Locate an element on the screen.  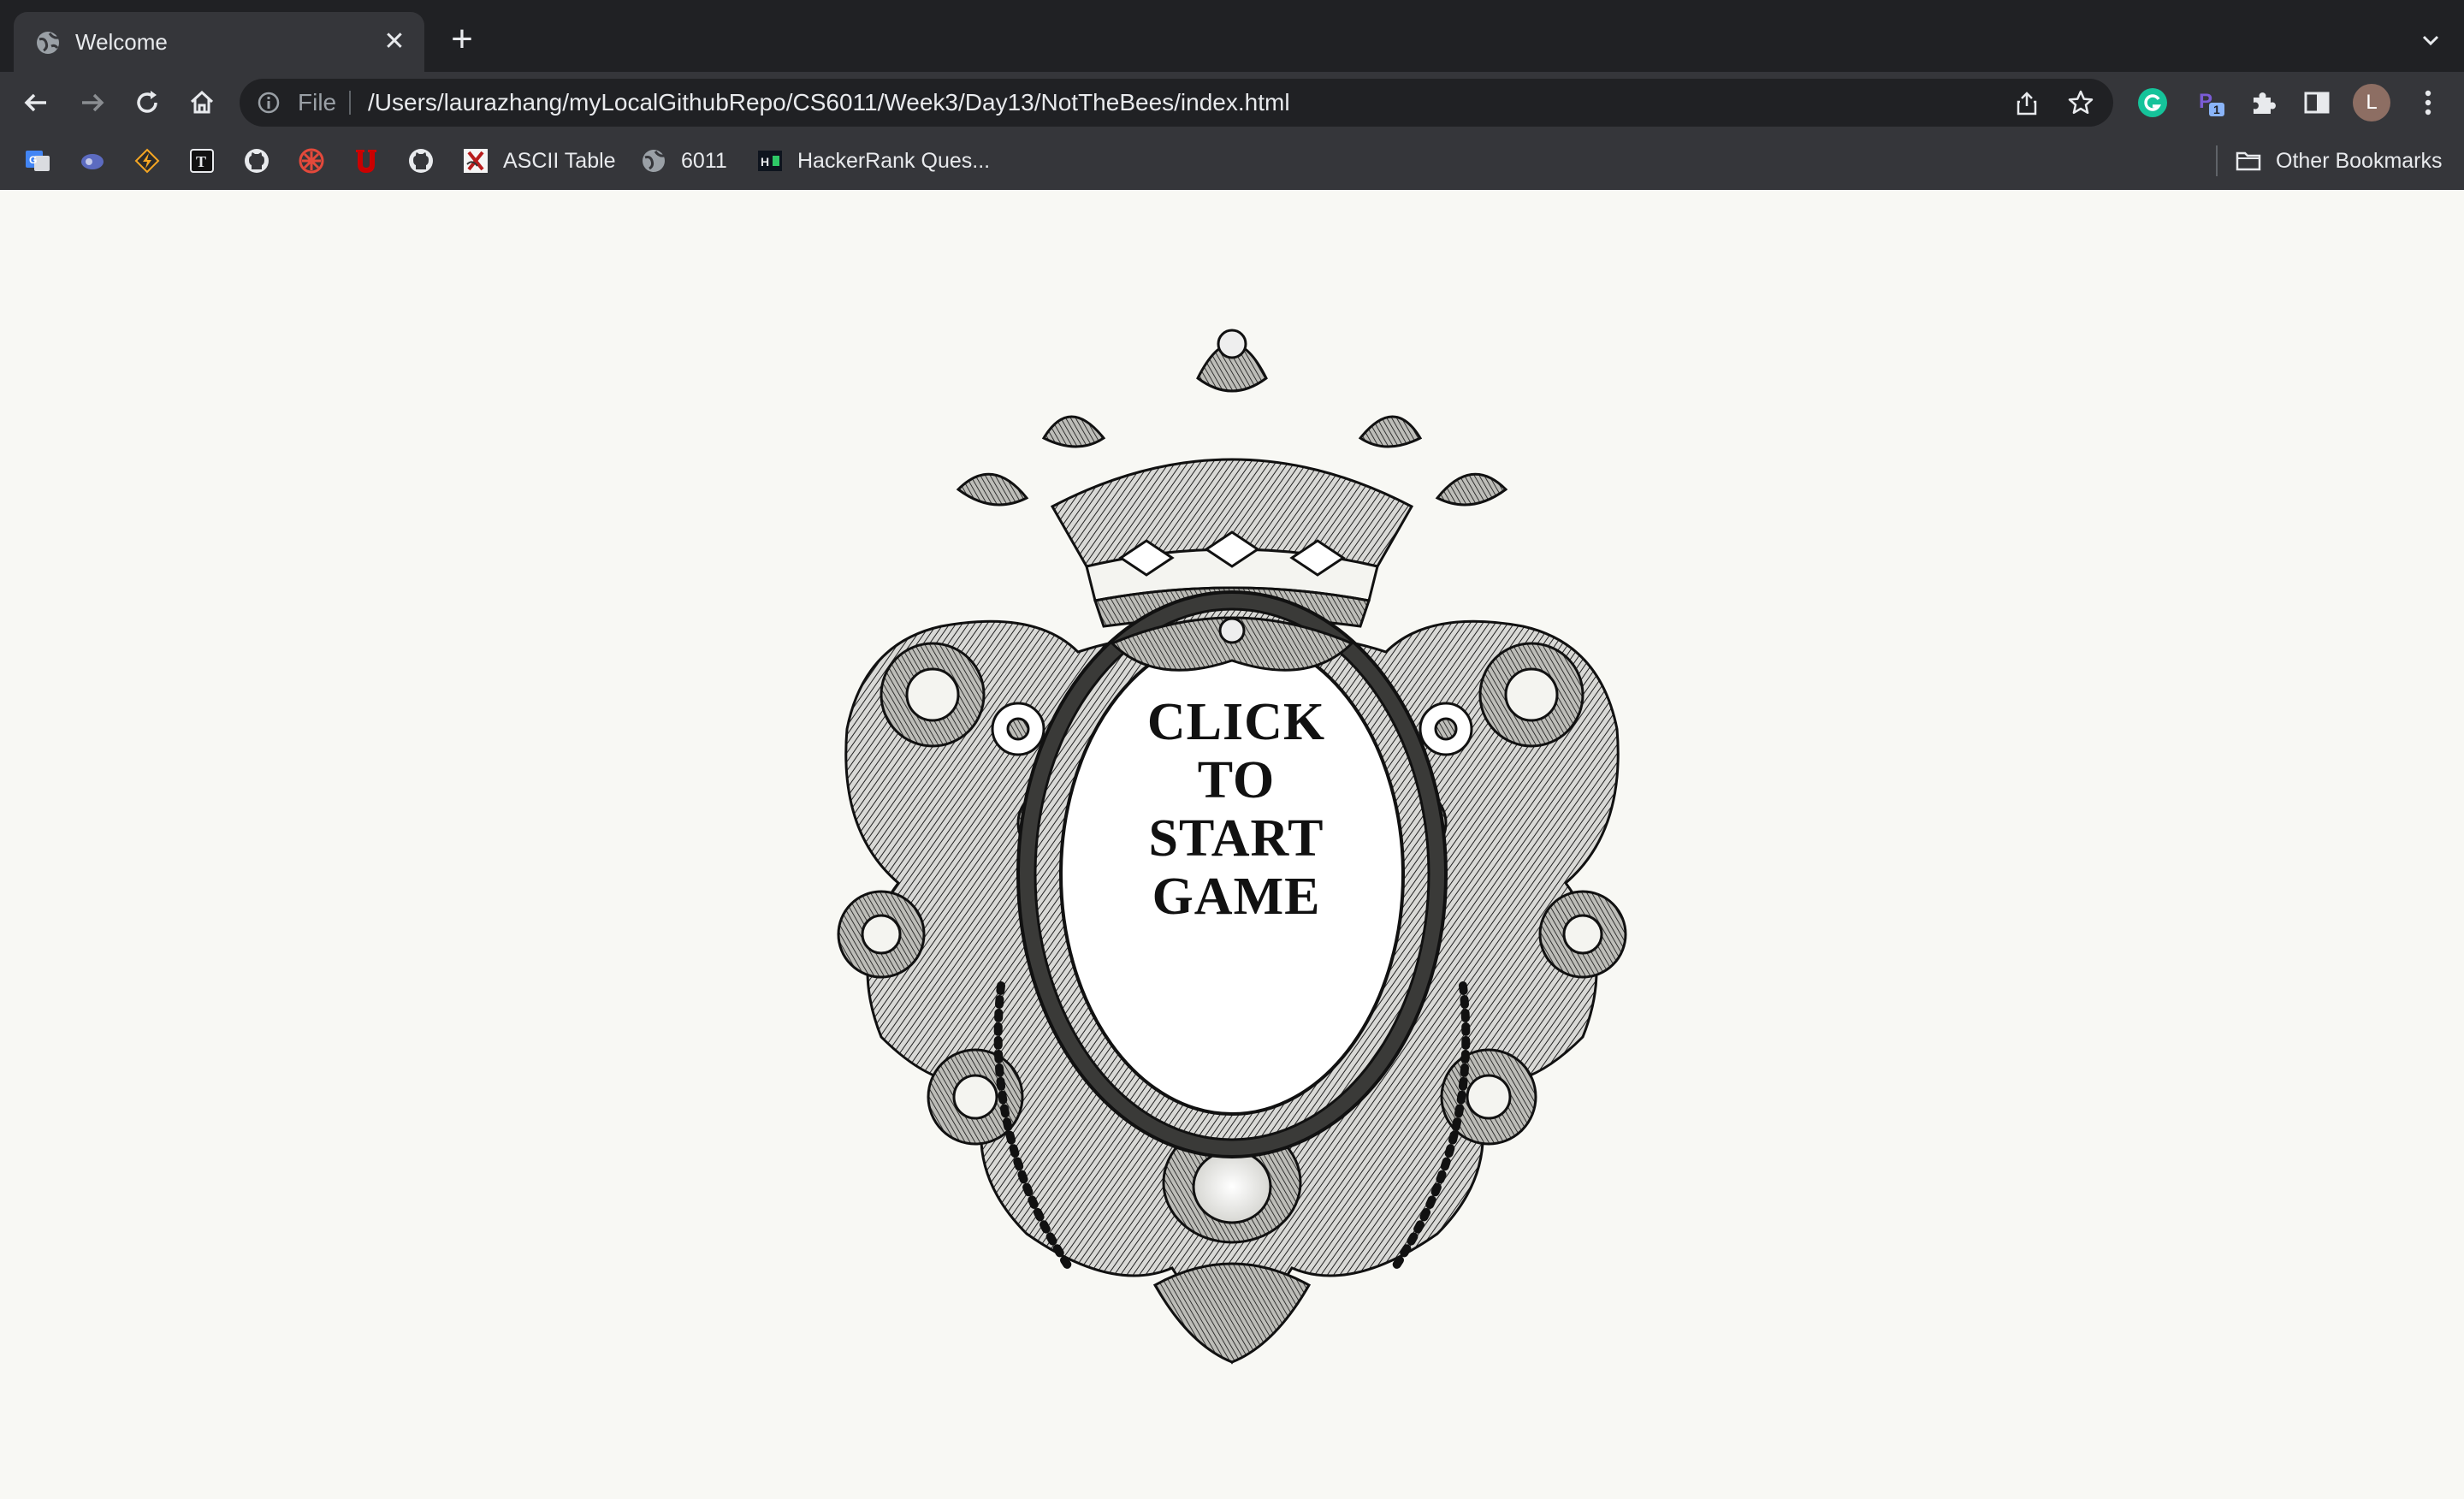
bookmark-ascii-table: ASCII Table is located at coordinates (539, 160).